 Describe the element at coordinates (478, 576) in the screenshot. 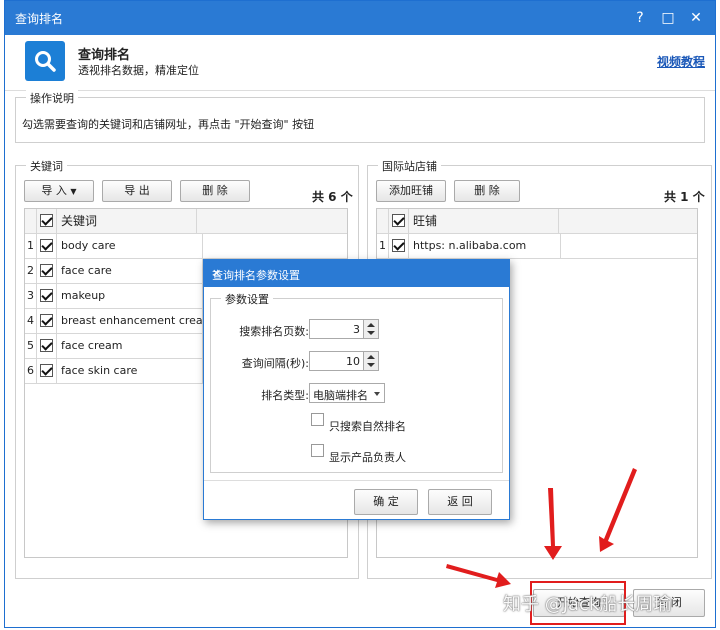

I see `arrow-right-icon` at that location.